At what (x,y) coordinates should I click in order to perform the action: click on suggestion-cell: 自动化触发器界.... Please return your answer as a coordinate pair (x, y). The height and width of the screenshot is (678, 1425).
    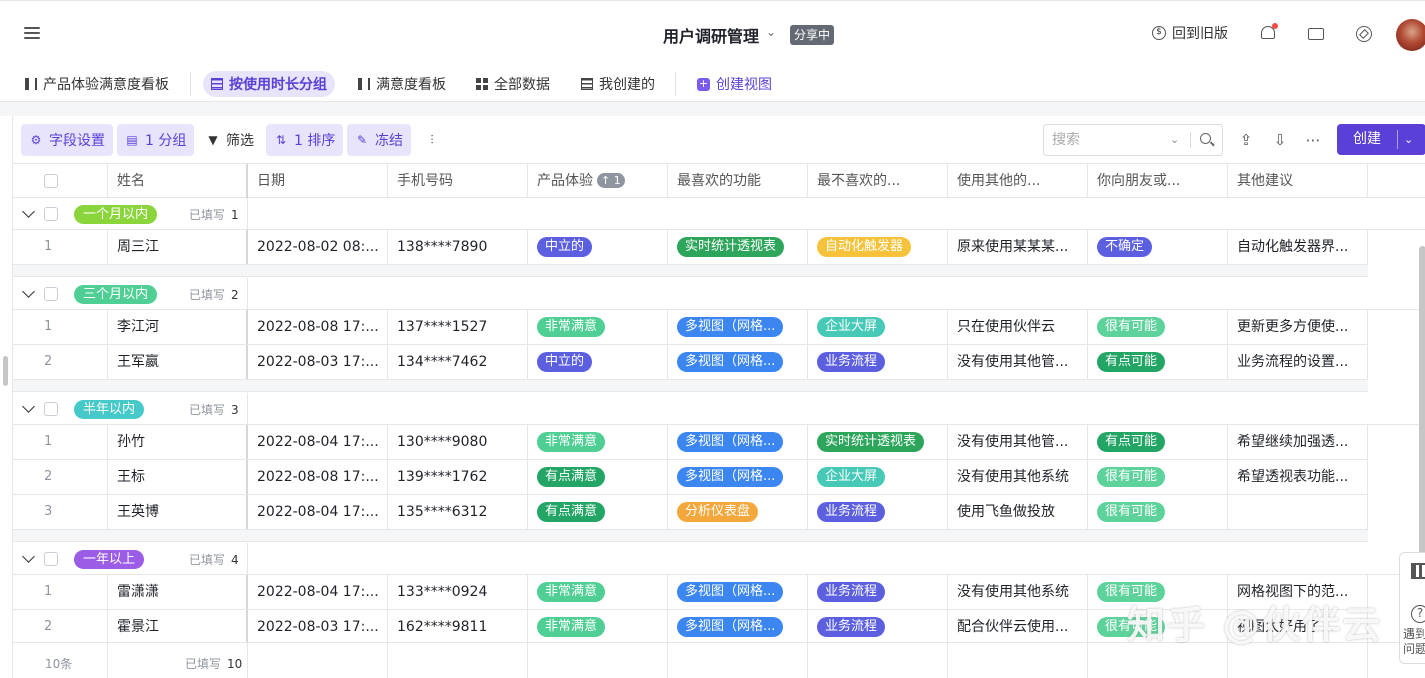
    Looking at the image, I should click on (1298, 247).